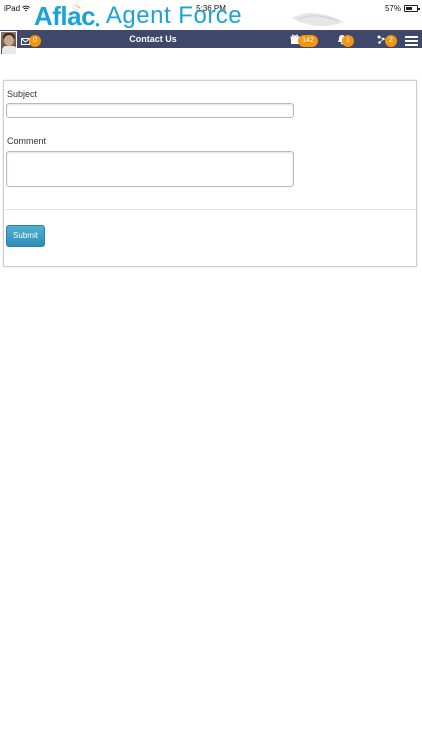 This screenshot has height=750, width=422. What do you see at coordinates (211, 39) in the screenshot?
I see `nav-bar: Contact Us` at bounding box center [211, 39].